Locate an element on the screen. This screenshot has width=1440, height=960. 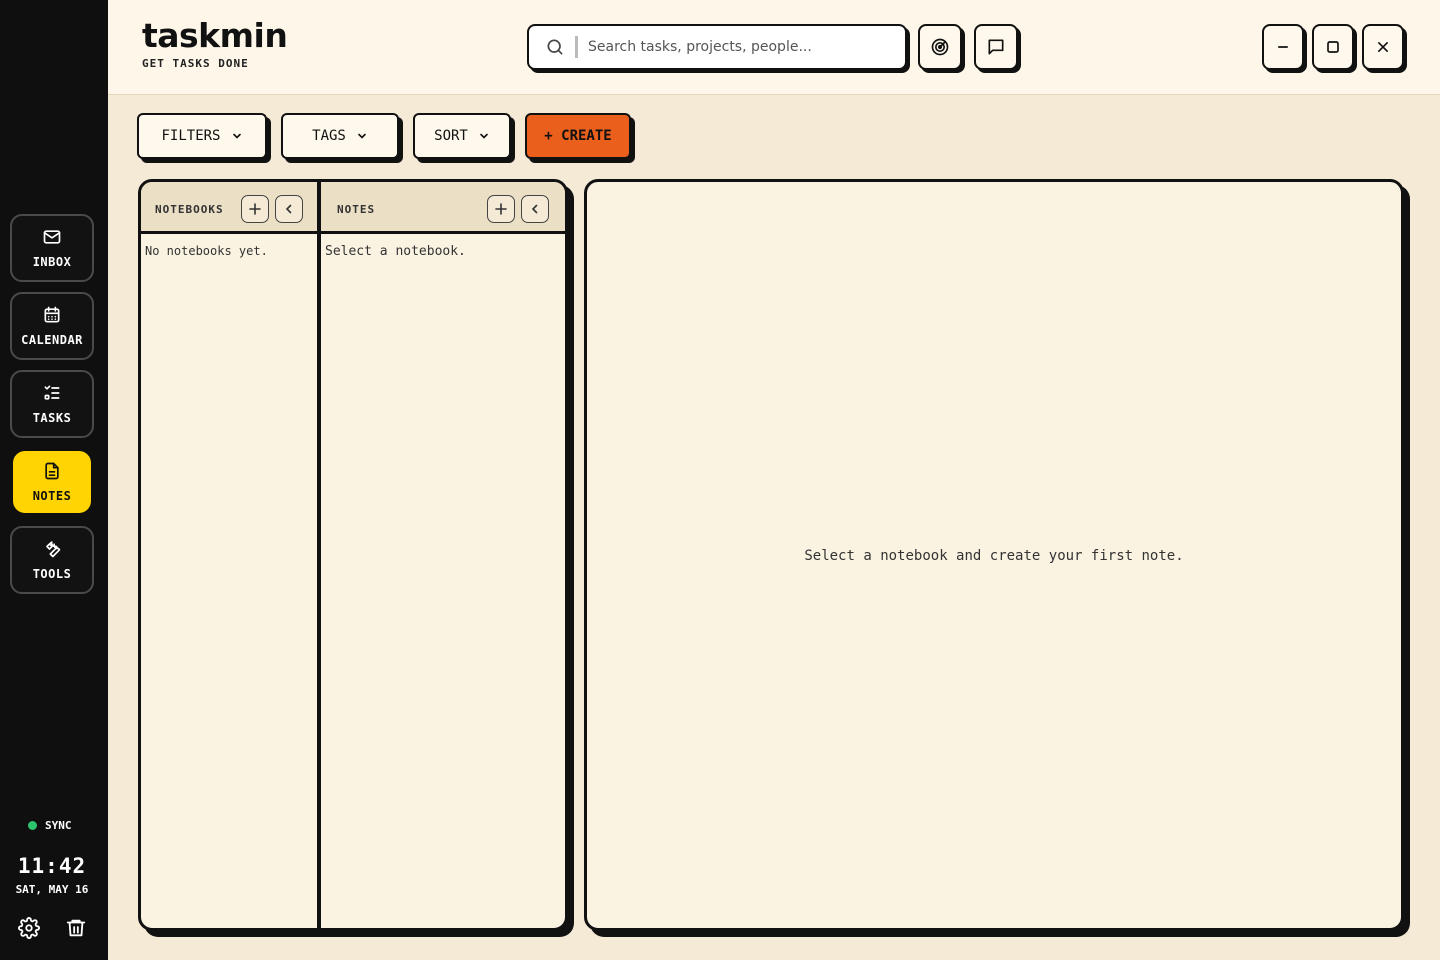
collapse-notes-button is located at coordinates (535, 209).